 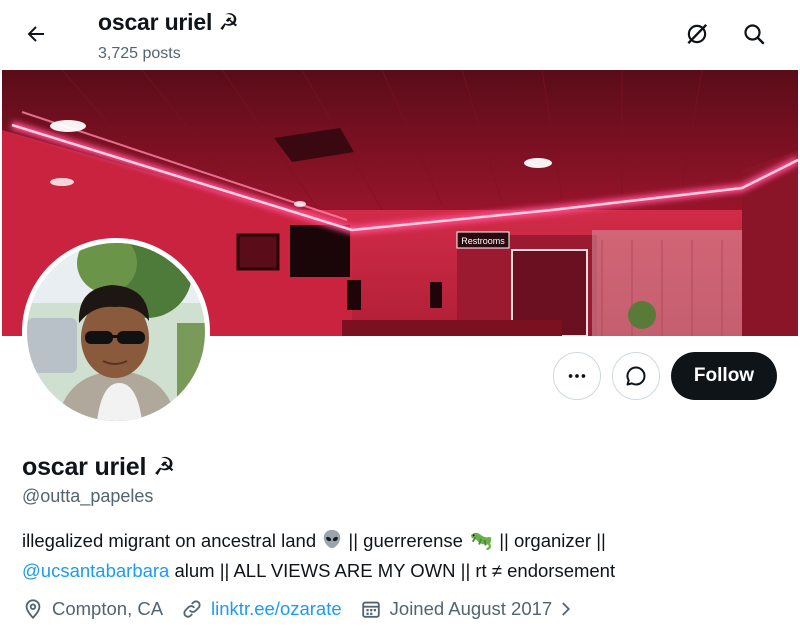 I want to click on post-count: 3,725 posts, so click(x=139, y=53).